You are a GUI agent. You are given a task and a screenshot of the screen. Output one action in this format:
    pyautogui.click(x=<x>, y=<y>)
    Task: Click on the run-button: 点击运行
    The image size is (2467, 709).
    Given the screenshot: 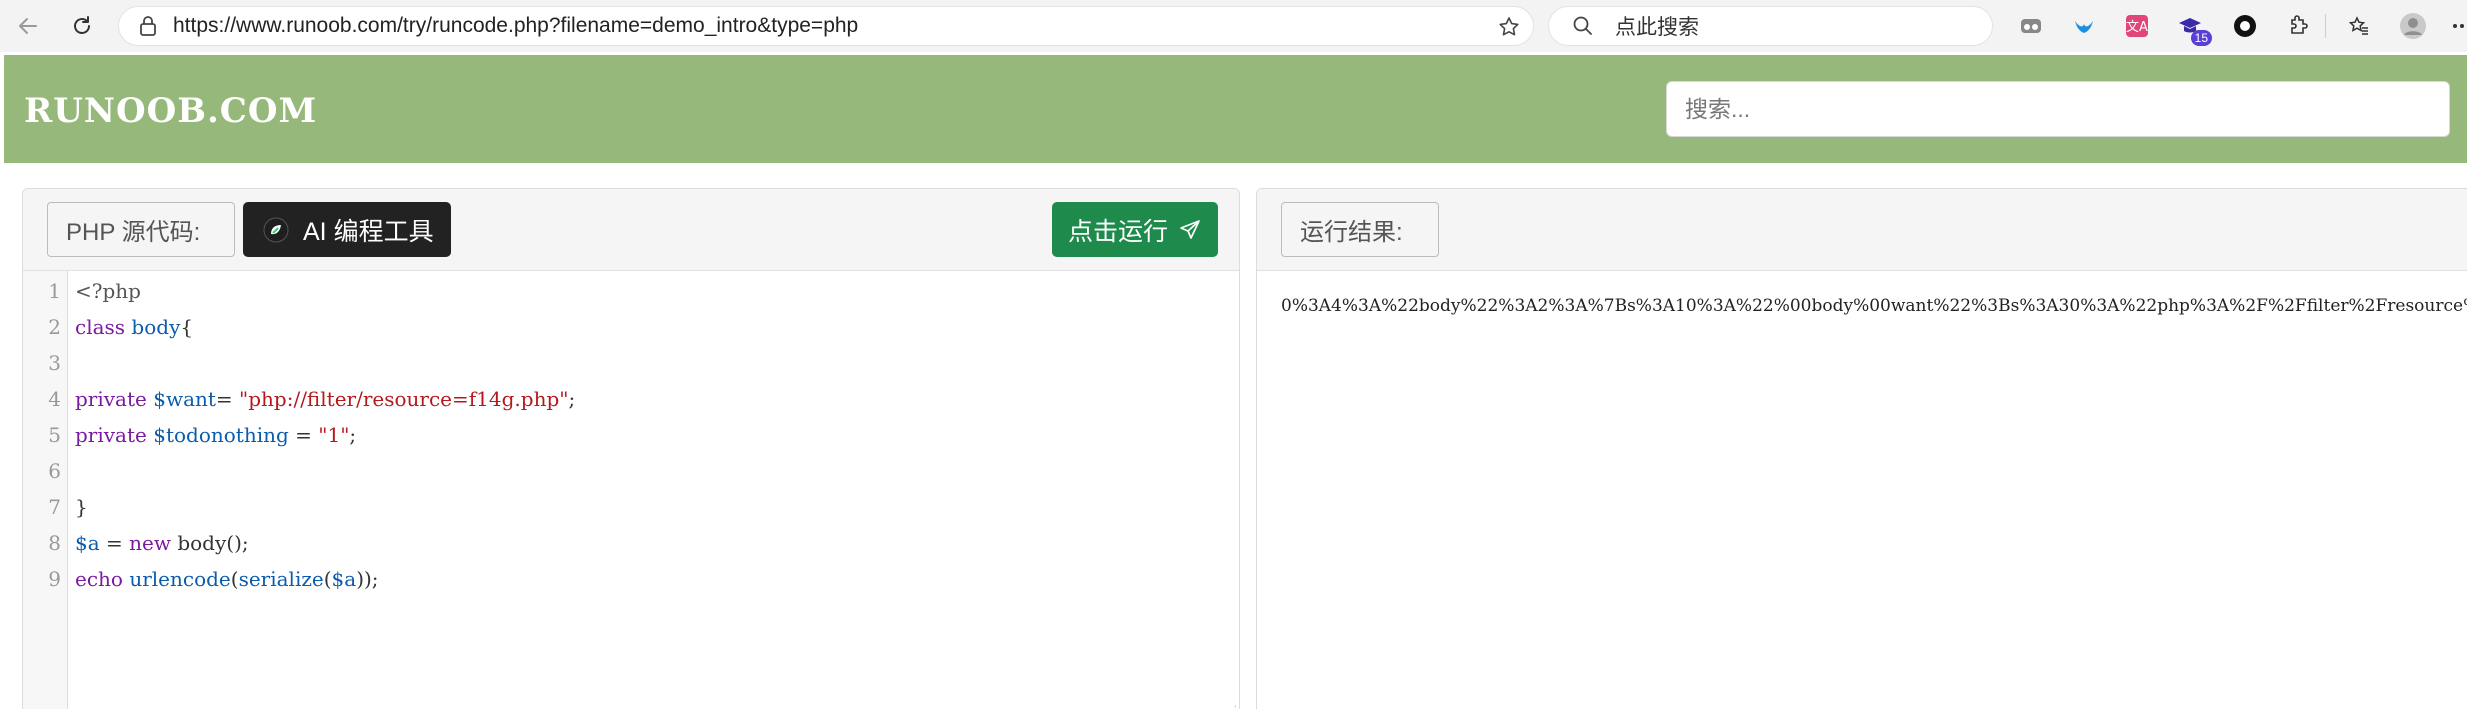 What is the action you would take?
    pyautogui.click(x=1135, y=229)
    